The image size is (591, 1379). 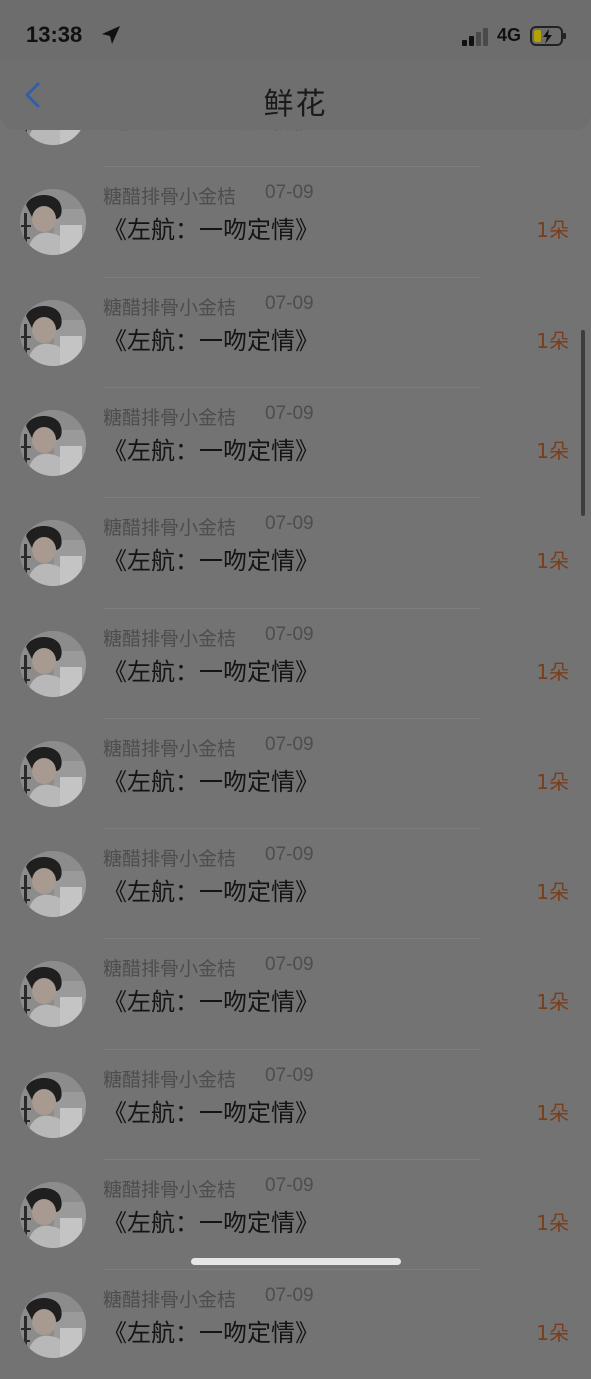 I want to click on network-label: 4G, so click(x=509, y=35).